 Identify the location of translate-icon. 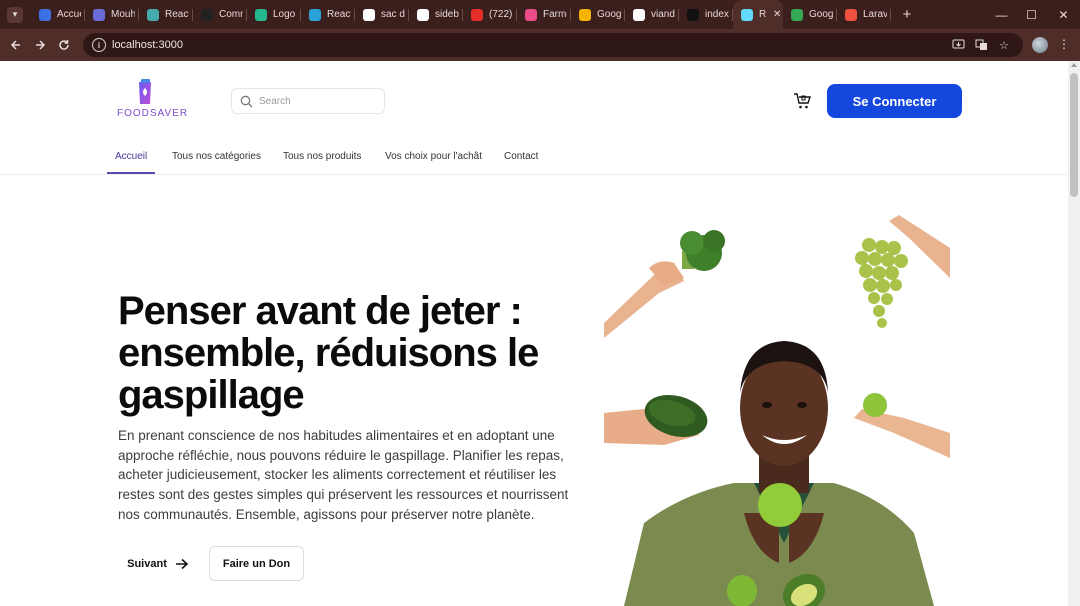
(981, 45).